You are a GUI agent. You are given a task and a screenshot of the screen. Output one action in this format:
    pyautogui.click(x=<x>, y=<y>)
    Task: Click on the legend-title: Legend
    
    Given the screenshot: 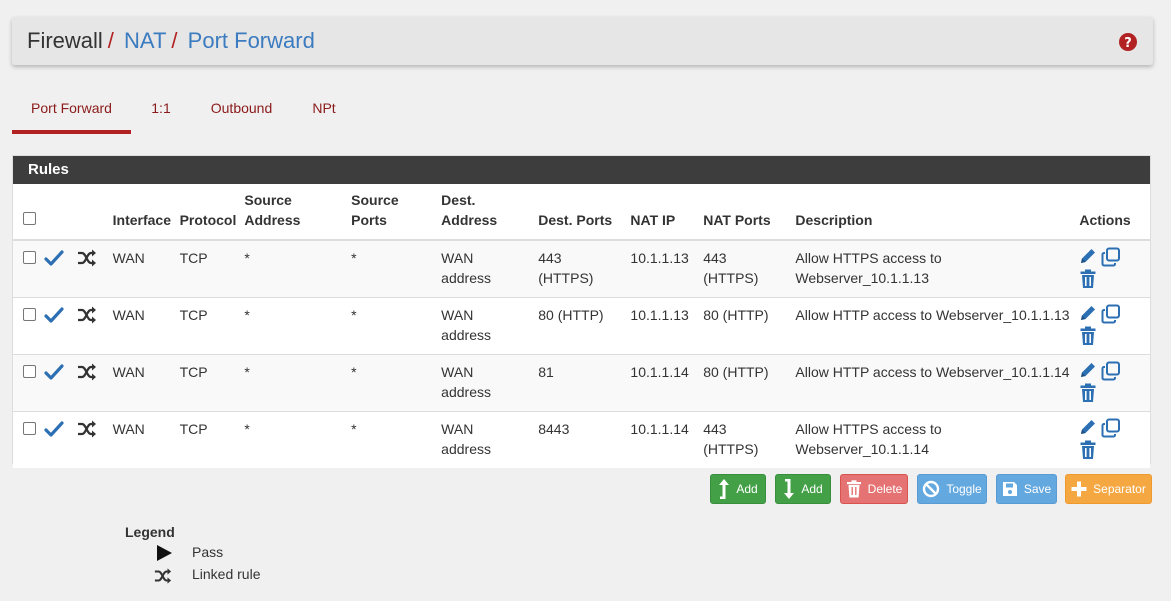 What is the action you would take?
    pyautogui.click(x=150, y=532)
    